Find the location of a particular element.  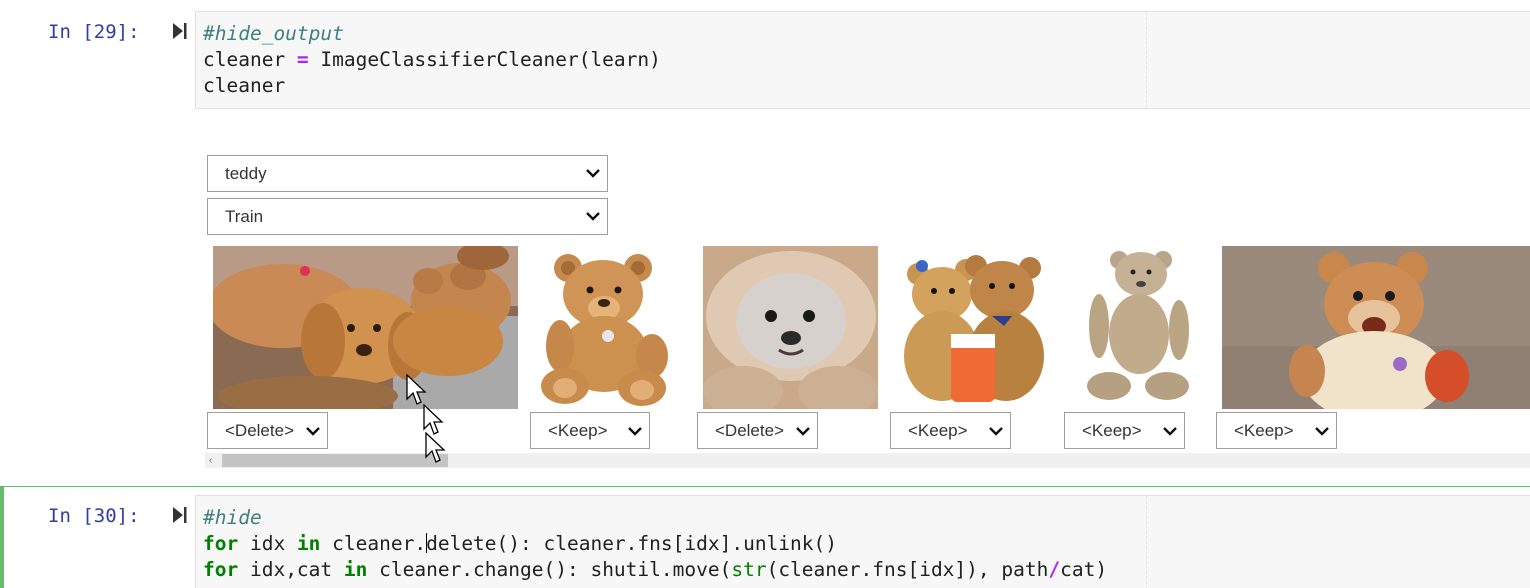

cell-selection-border is located at coordinates (765, 486).